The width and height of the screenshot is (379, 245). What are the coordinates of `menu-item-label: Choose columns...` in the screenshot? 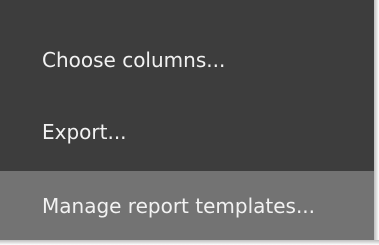 It's located at (134, 60).